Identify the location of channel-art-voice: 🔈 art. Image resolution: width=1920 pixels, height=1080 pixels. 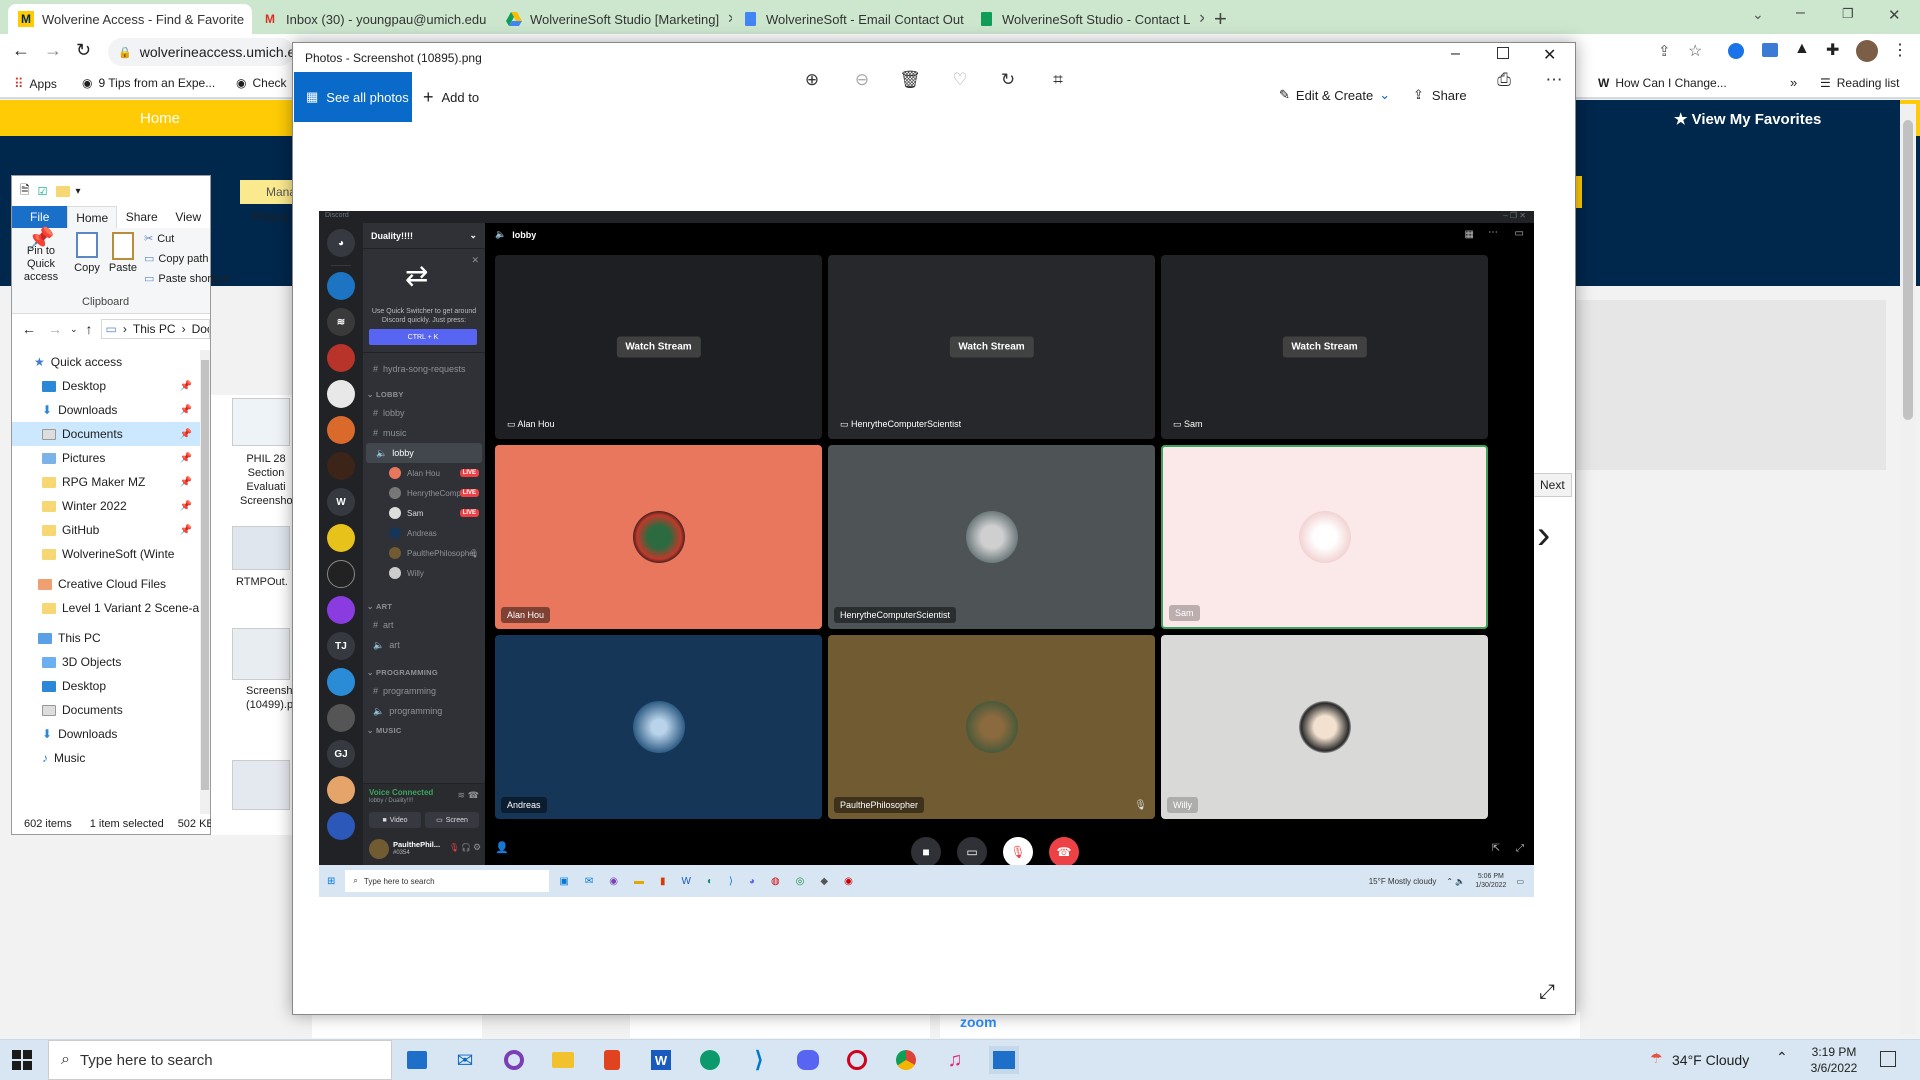
(424, 645).